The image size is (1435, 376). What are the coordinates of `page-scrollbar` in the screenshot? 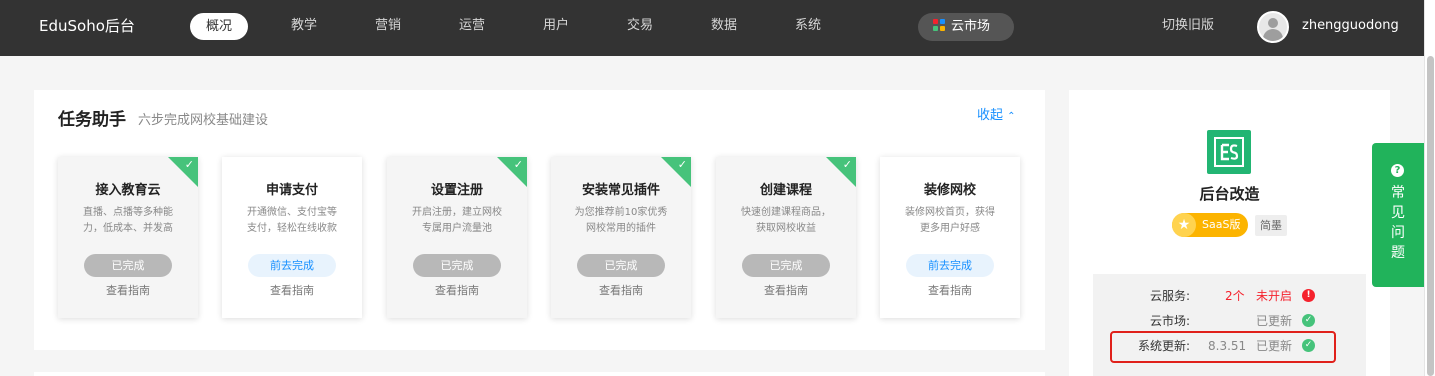 It's located at (1429, 188).